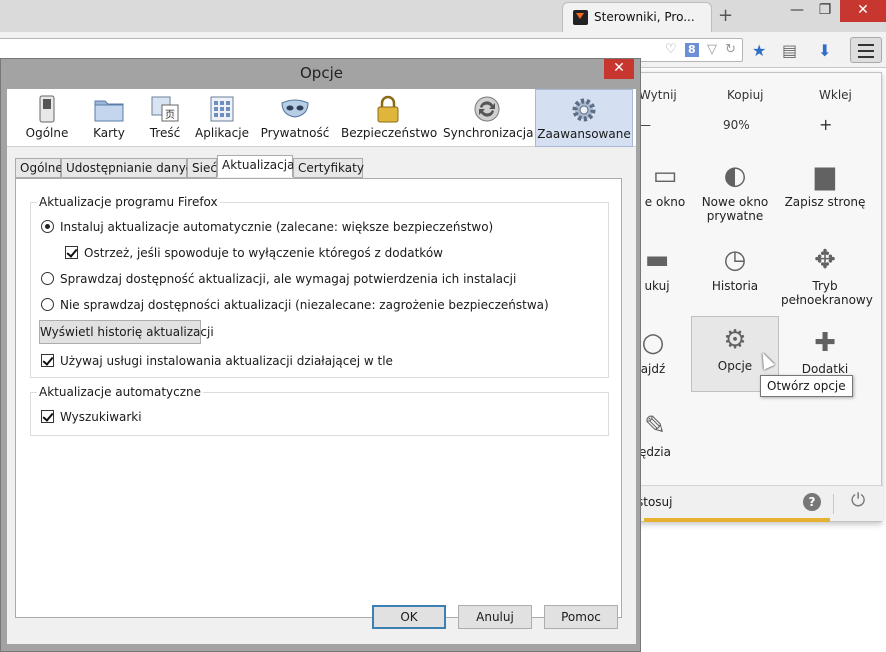 This screenshot has width=886, height=652. What do you see at coordinates (858, 500) in the screenshot?
I see `power-icon: ⏻` at bounding box center [858, 500].